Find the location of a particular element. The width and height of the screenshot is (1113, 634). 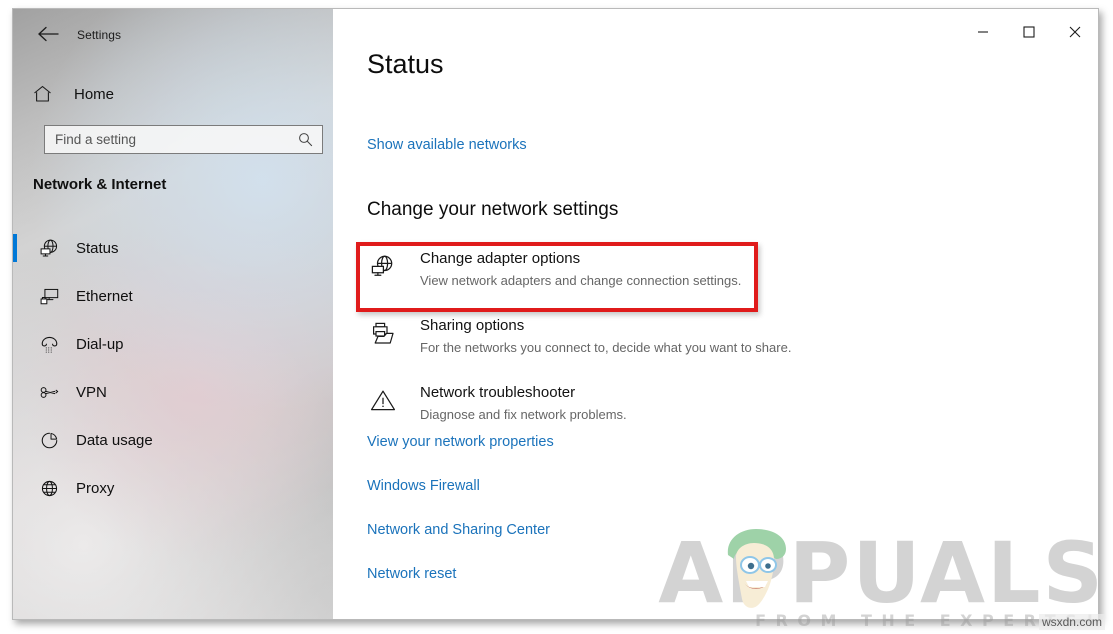

warning-triangle-icon is located at coordinates (383, 401).